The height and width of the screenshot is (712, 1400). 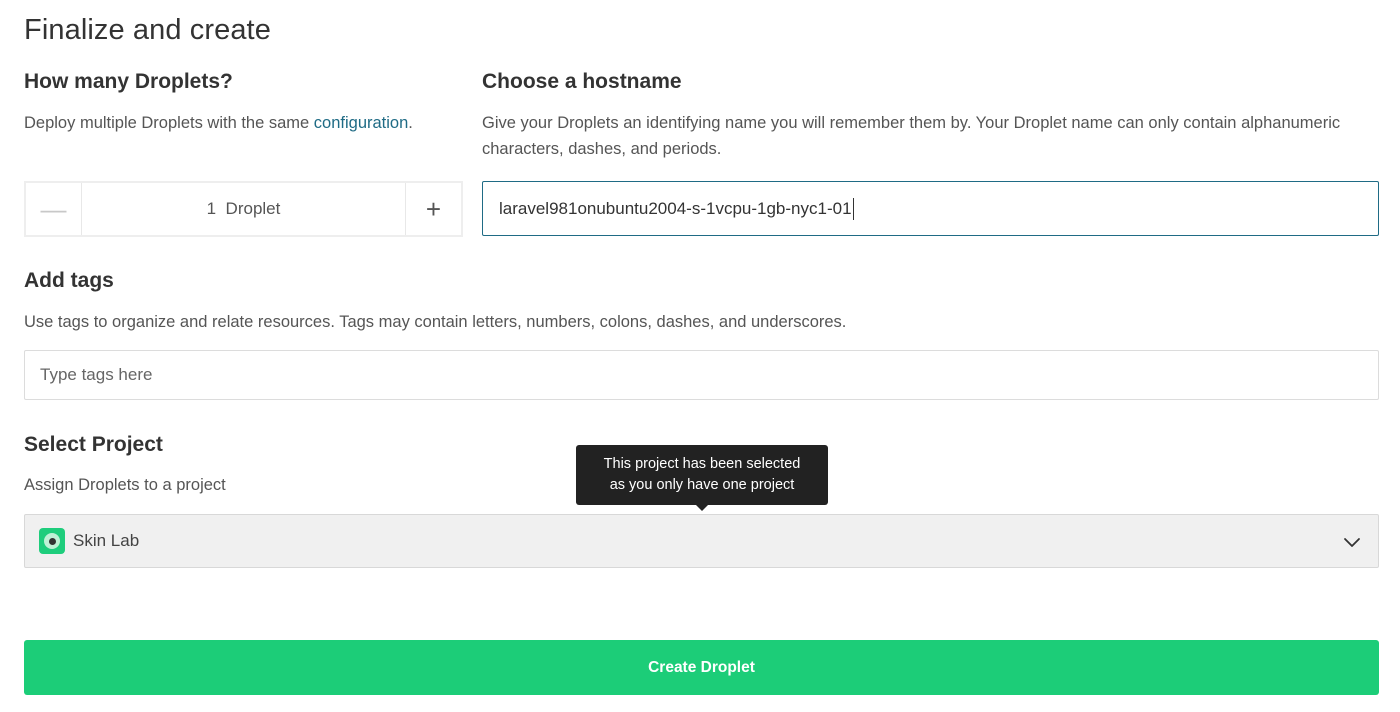 I want to click on droplet-count-stepper: — 1 Droplet +, so click(x=243, y=209).